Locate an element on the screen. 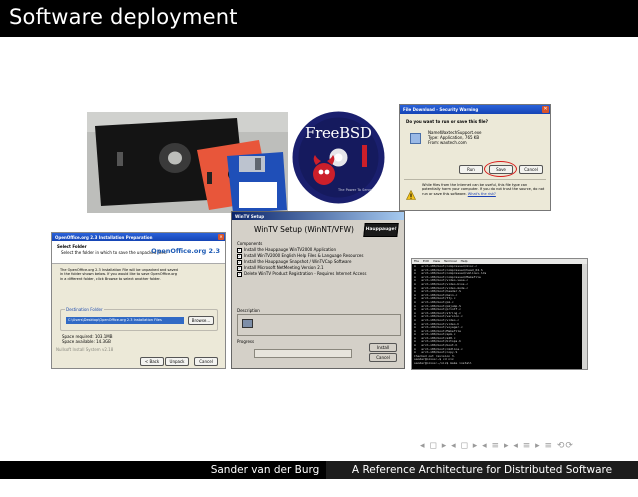  oo-header-title: Select Folder is located at coordinates (72, 246).